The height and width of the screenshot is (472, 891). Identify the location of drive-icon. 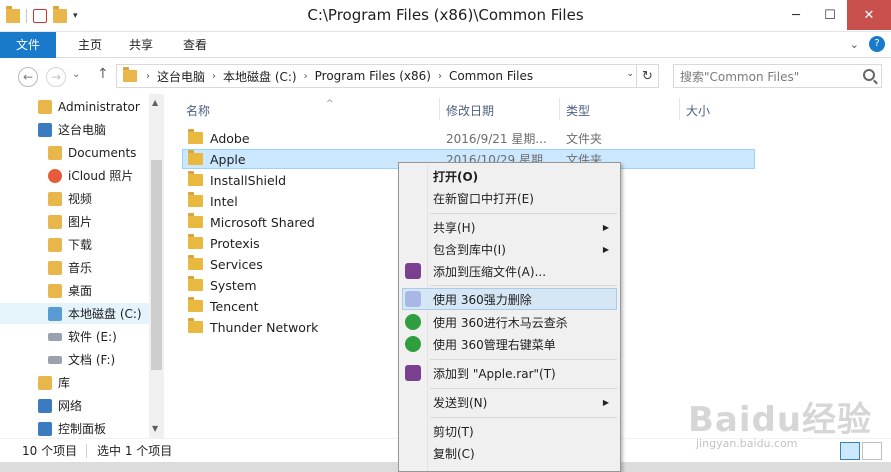
(55, 336).